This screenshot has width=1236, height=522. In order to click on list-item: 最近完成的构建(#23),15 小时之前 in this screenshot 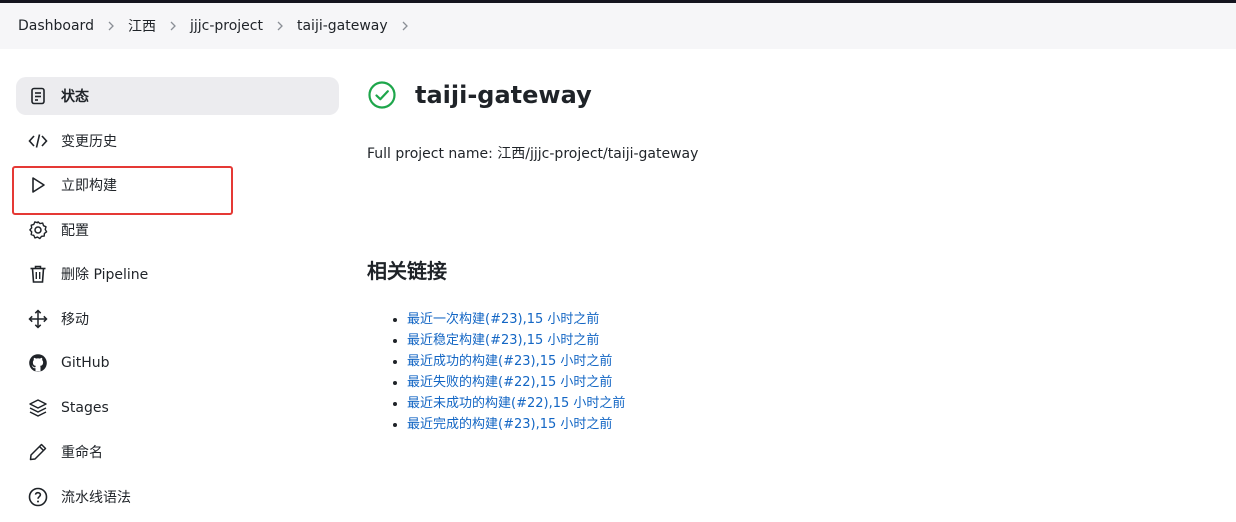, I will do `click(516, 424)`.